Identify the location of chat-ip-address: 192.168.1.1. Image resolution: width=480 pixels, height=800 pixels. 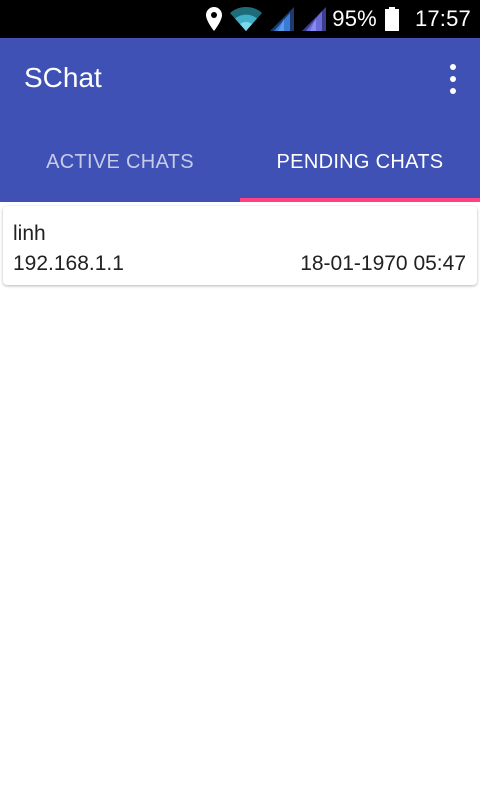
(68, 263).